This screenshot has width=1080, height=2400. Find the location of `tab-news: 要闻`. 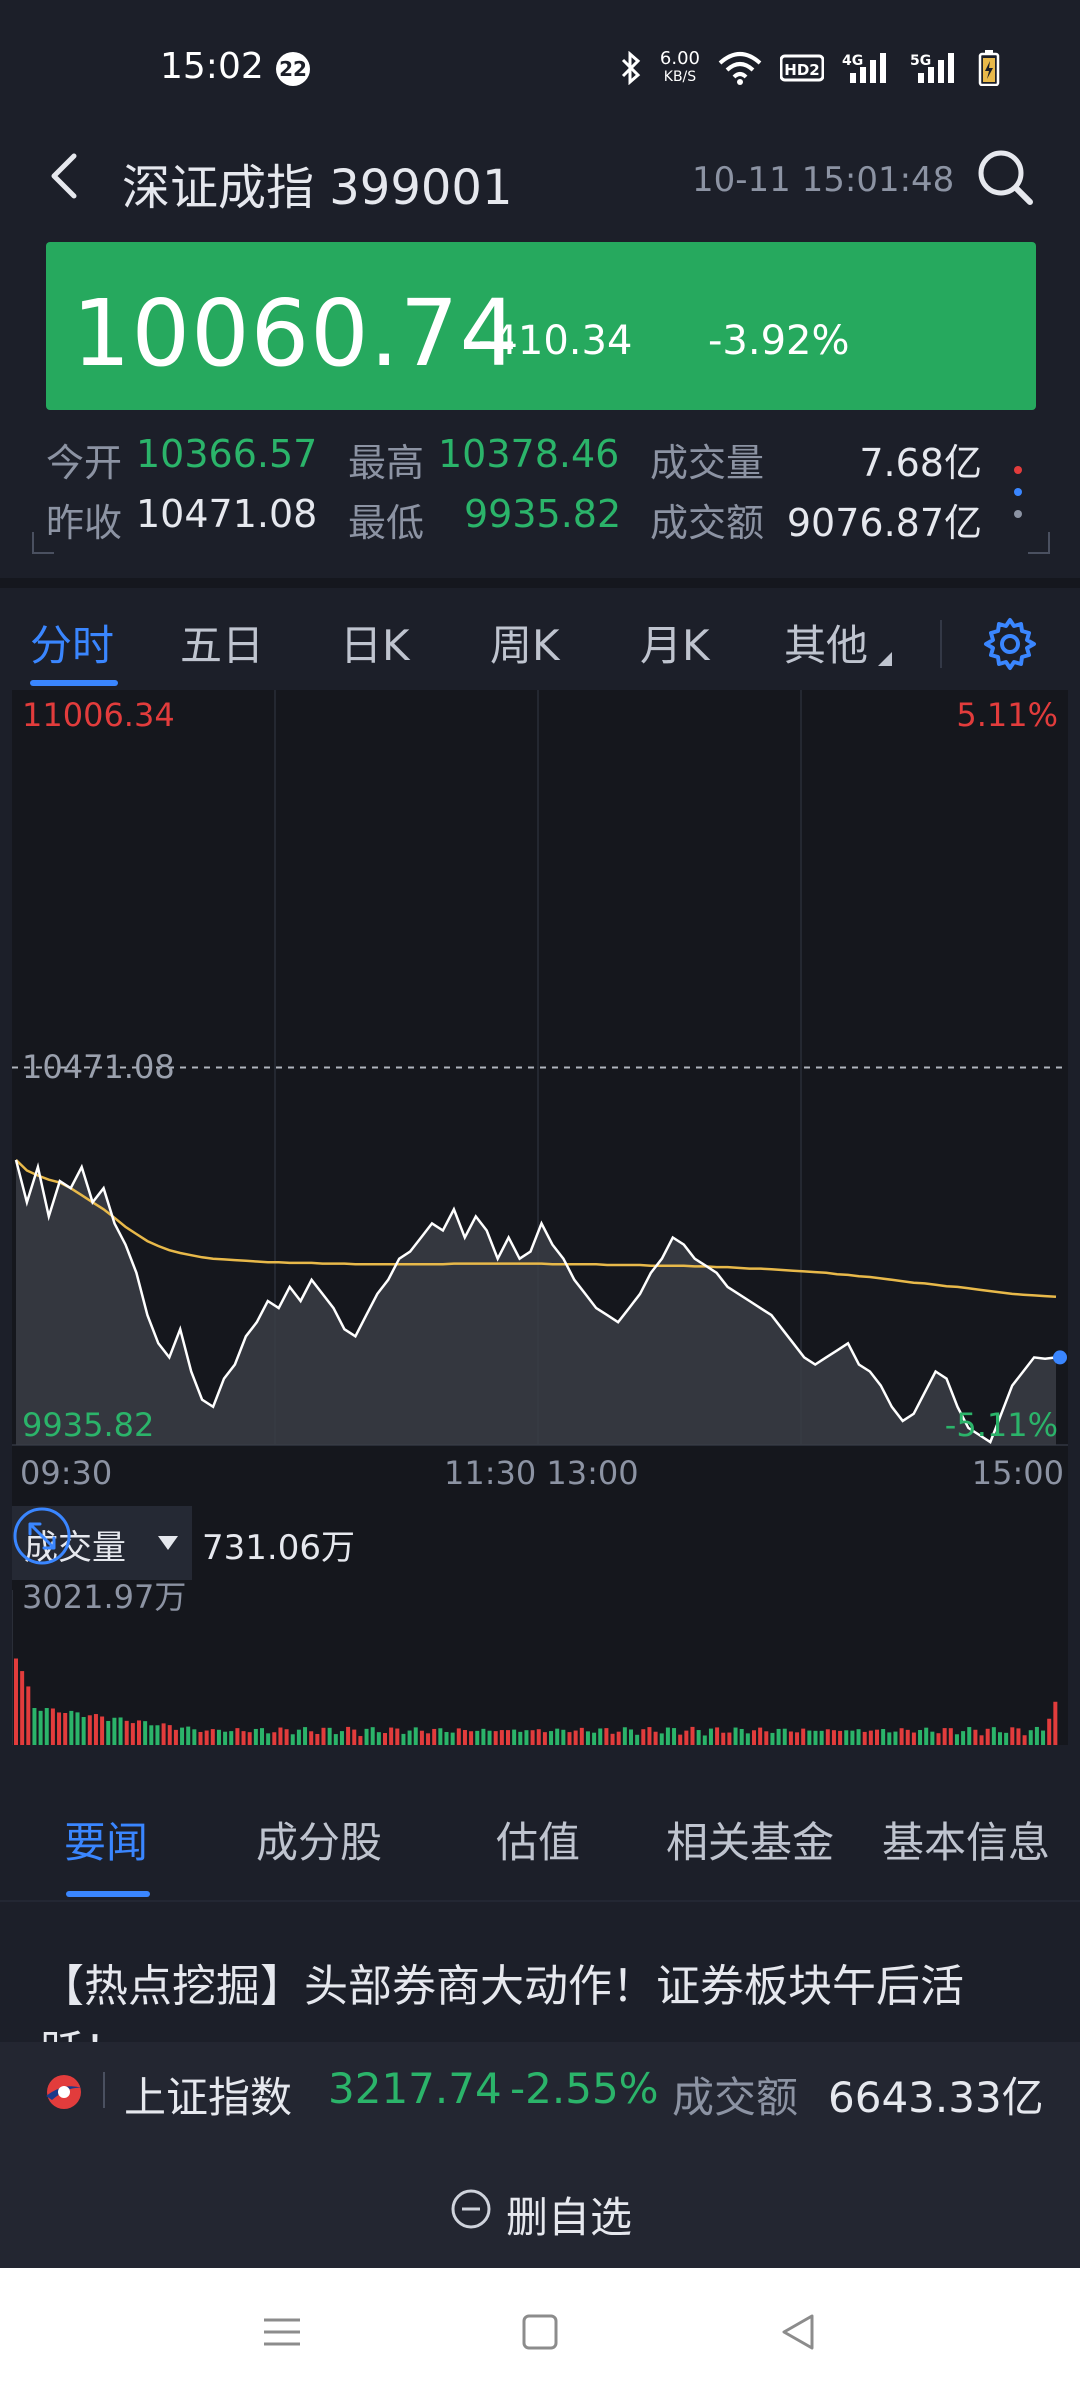

tab-news: 要闻 is located at coordinates (106, 1839).